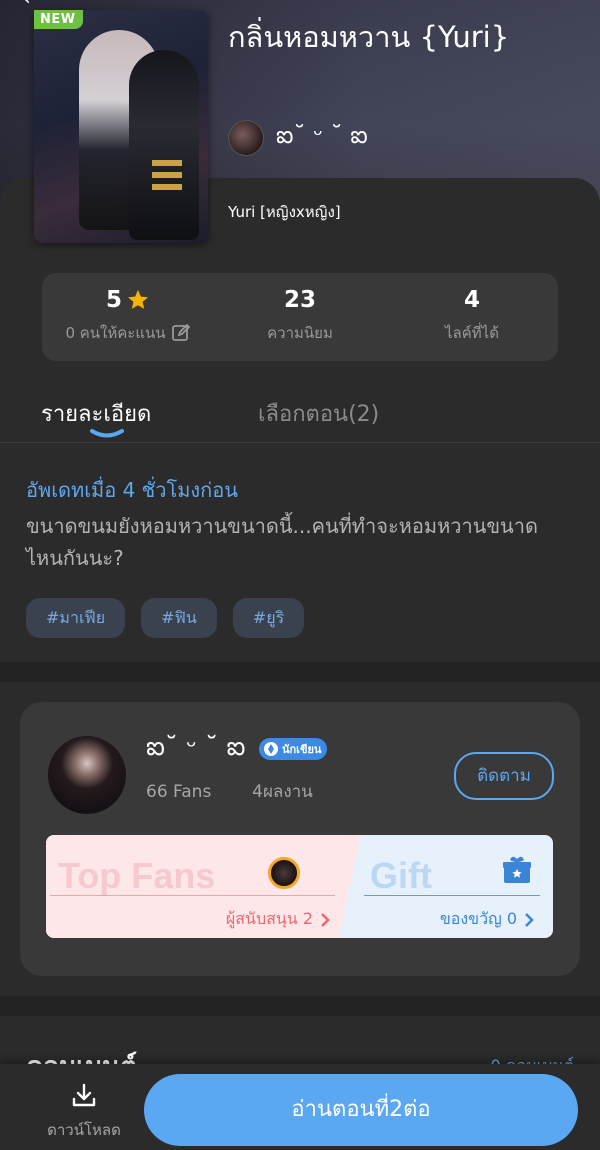 The image size is (600, 1150). I want to click on writer-badge: นักเขียน, so click(293, 749).